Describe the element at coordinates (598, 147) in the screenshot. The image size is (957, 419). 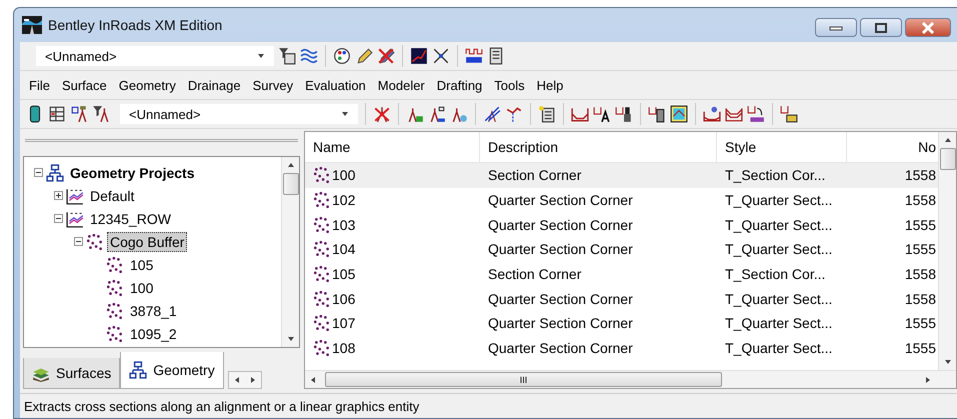
I see `column-header: Description` at that location.